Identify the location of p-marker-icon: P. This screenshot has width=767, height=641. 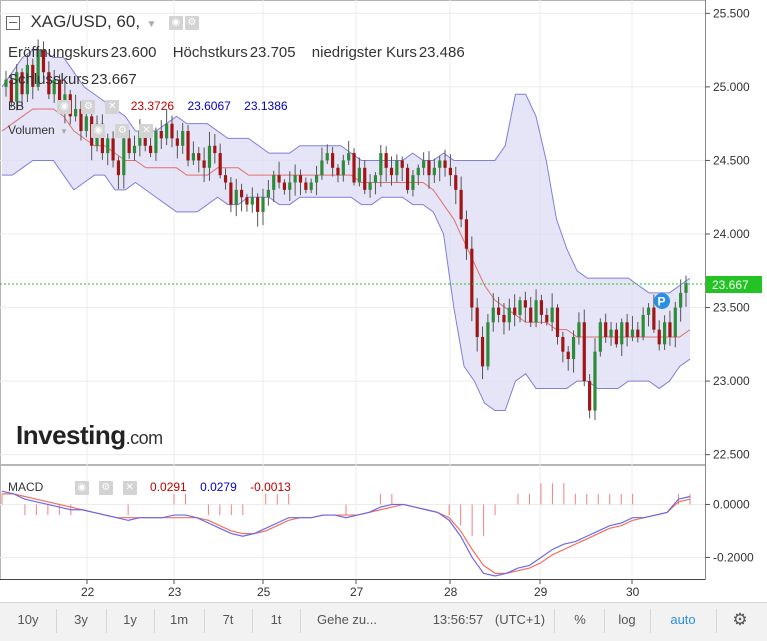
(662, 301).